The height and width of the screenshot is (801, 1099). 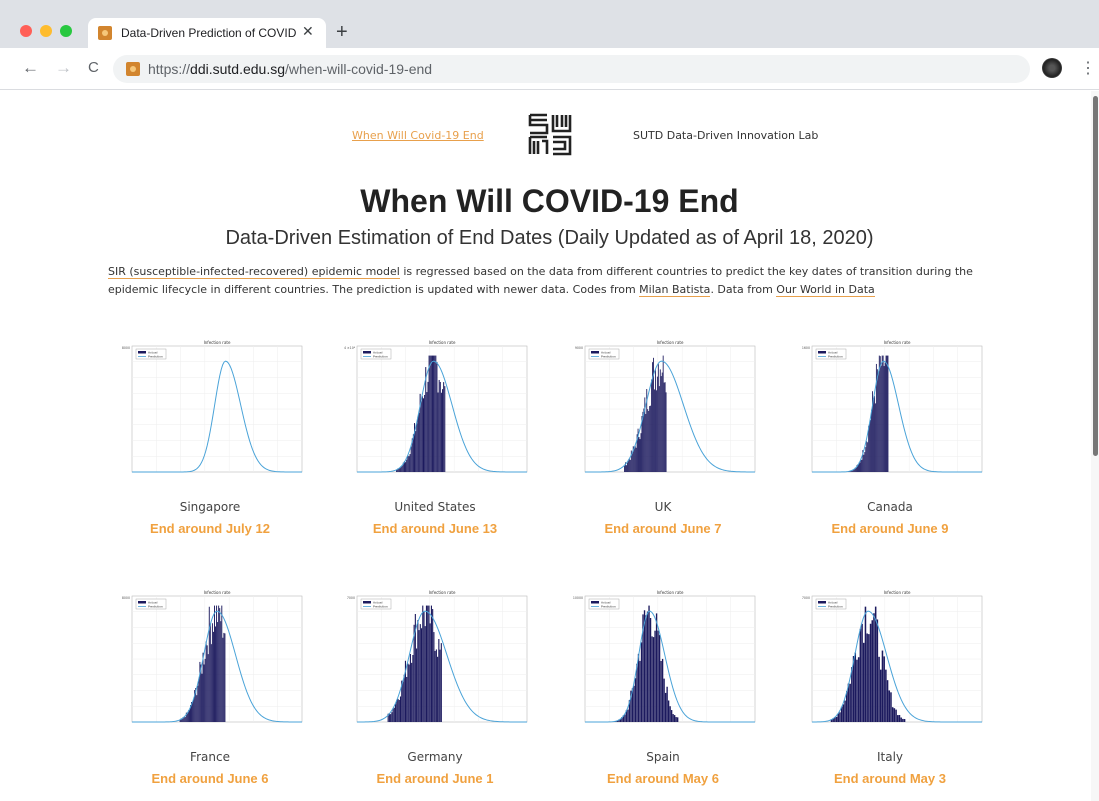 What do you see at coordinates (30, 68) in the screenshot?
I see `back-button: ←` at bounding box center [30, 68].